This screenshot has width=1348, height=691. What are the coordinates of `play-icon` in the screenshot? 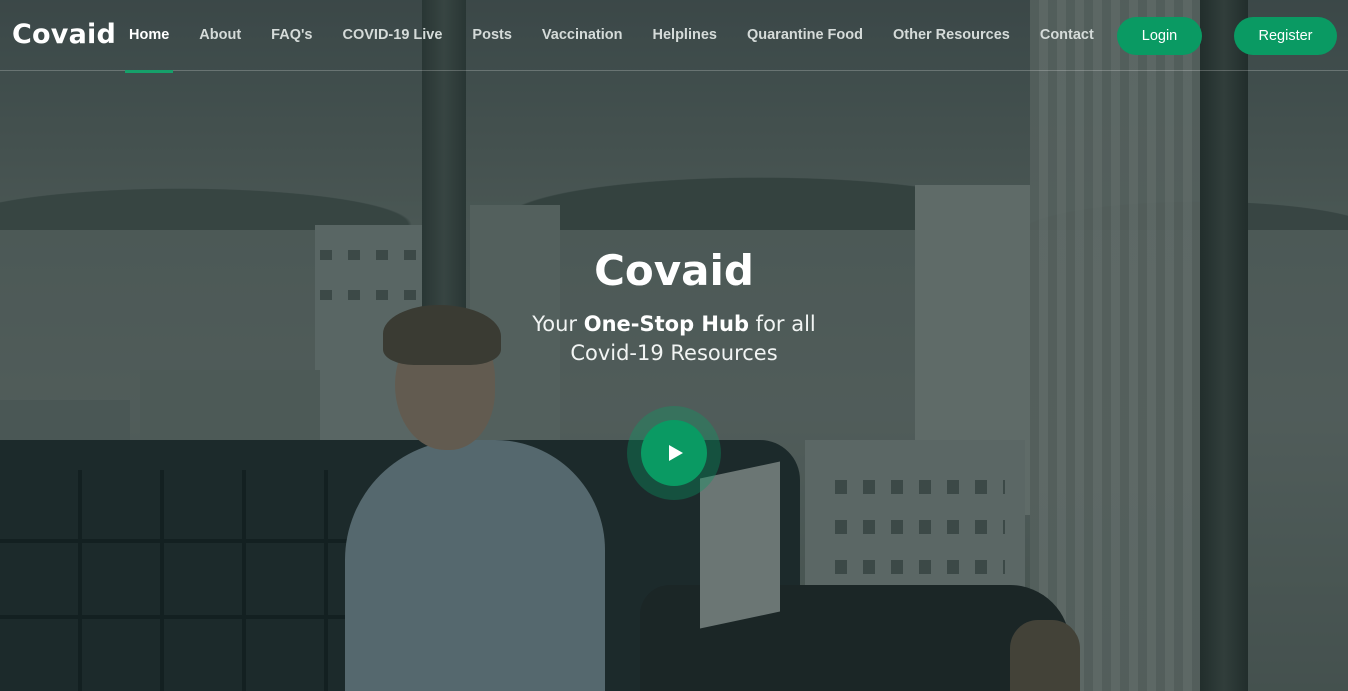 It's located at (676, 453).